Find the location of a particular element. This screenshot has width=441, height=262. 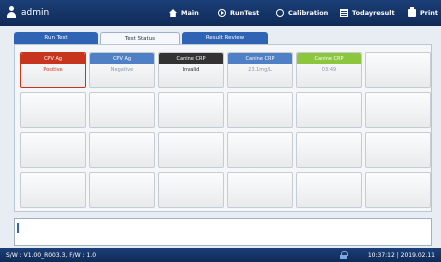

test-slot-5-result: 03:49 is located at coordinates (329, 69).